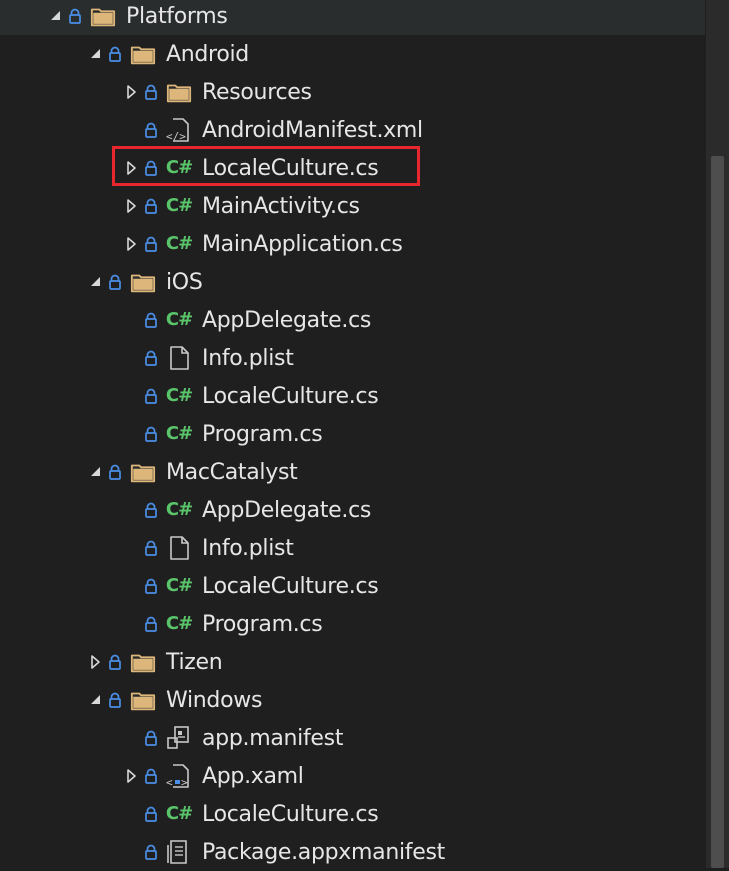 The width and height of the screenshot is (729, 871). I want to click on vertical-scrollbar, so click(717, 434).